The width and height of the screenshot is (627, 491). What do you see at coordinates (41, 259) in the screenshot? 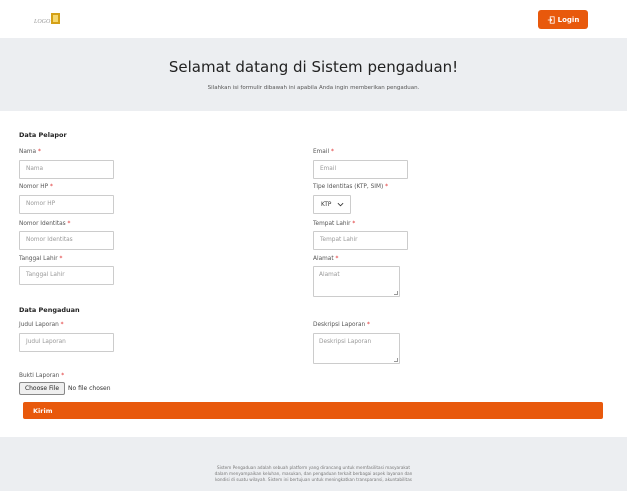
I see `tanggal-lahir-label: Tanggal Lahir *` at bounding box center [41, 259].